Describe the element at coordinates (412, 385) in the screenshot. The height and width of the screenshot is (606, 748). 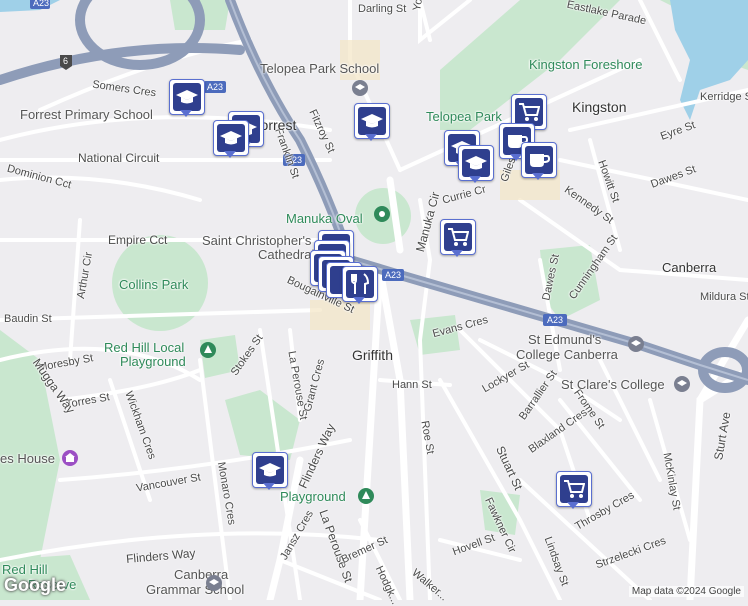
I see `road-label-hann: Hann St` at that location.